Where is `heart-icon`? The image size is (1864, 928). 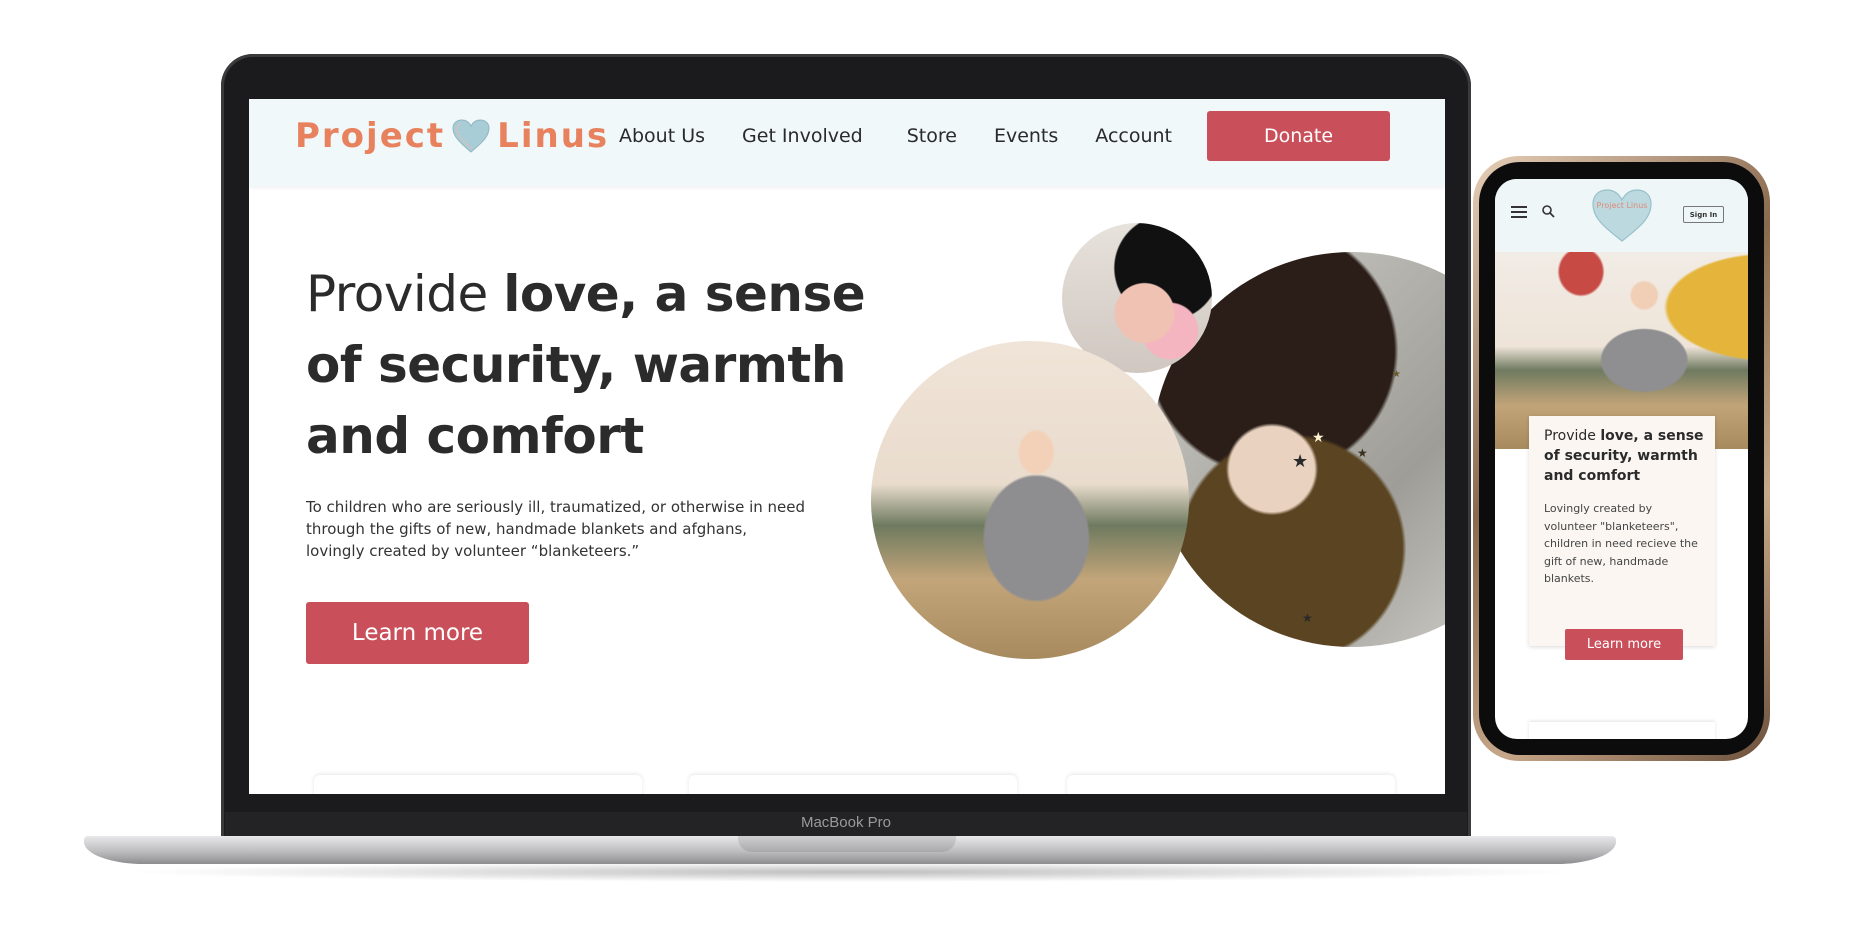
heart-icon is located at coordinates (471, 136).